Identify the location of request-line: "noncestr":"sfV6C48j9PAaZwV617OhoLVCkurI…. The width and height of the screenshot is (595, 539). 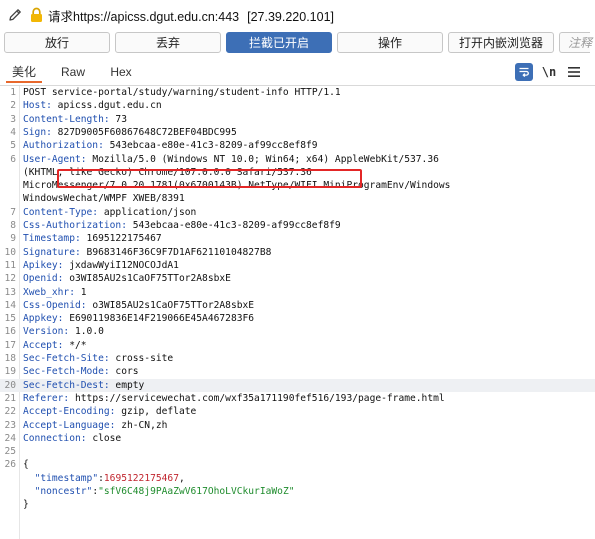
(297, 491).